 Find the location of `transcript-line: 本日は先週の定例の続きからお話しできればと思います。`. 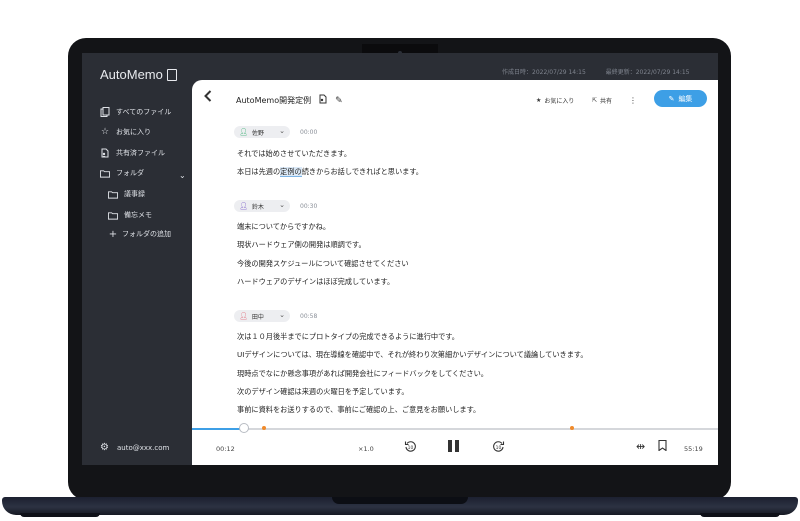

transcript-line: 本日は先週の定例の続きからお話しできればと思います。 is located at coordinates (330, 172).